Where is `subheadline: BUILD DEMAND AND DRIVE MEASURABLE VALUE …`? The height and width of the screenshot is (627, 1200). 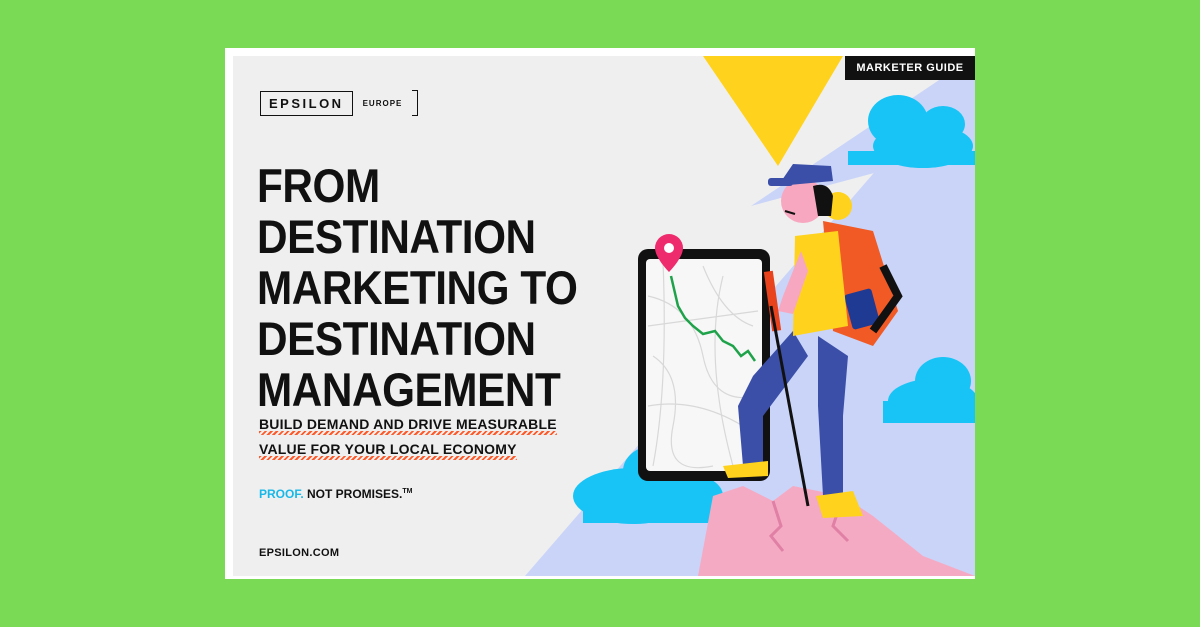
subheadline: BUILD DEMAND AND DRIVE MEASURABLE VALUE … is located at coordinates (408, 441).